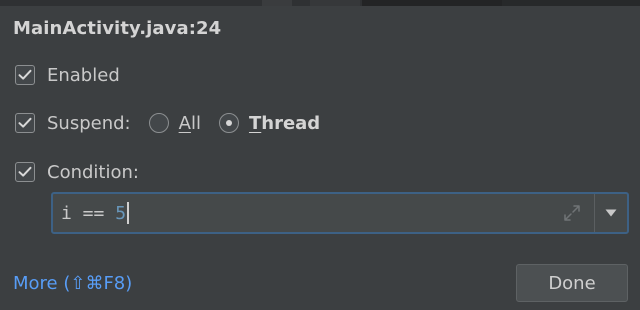 Image resolution: width=640 pixels, height=310 pixels. I want to click on condition-expression-field: i == 5, so click(340, 213).